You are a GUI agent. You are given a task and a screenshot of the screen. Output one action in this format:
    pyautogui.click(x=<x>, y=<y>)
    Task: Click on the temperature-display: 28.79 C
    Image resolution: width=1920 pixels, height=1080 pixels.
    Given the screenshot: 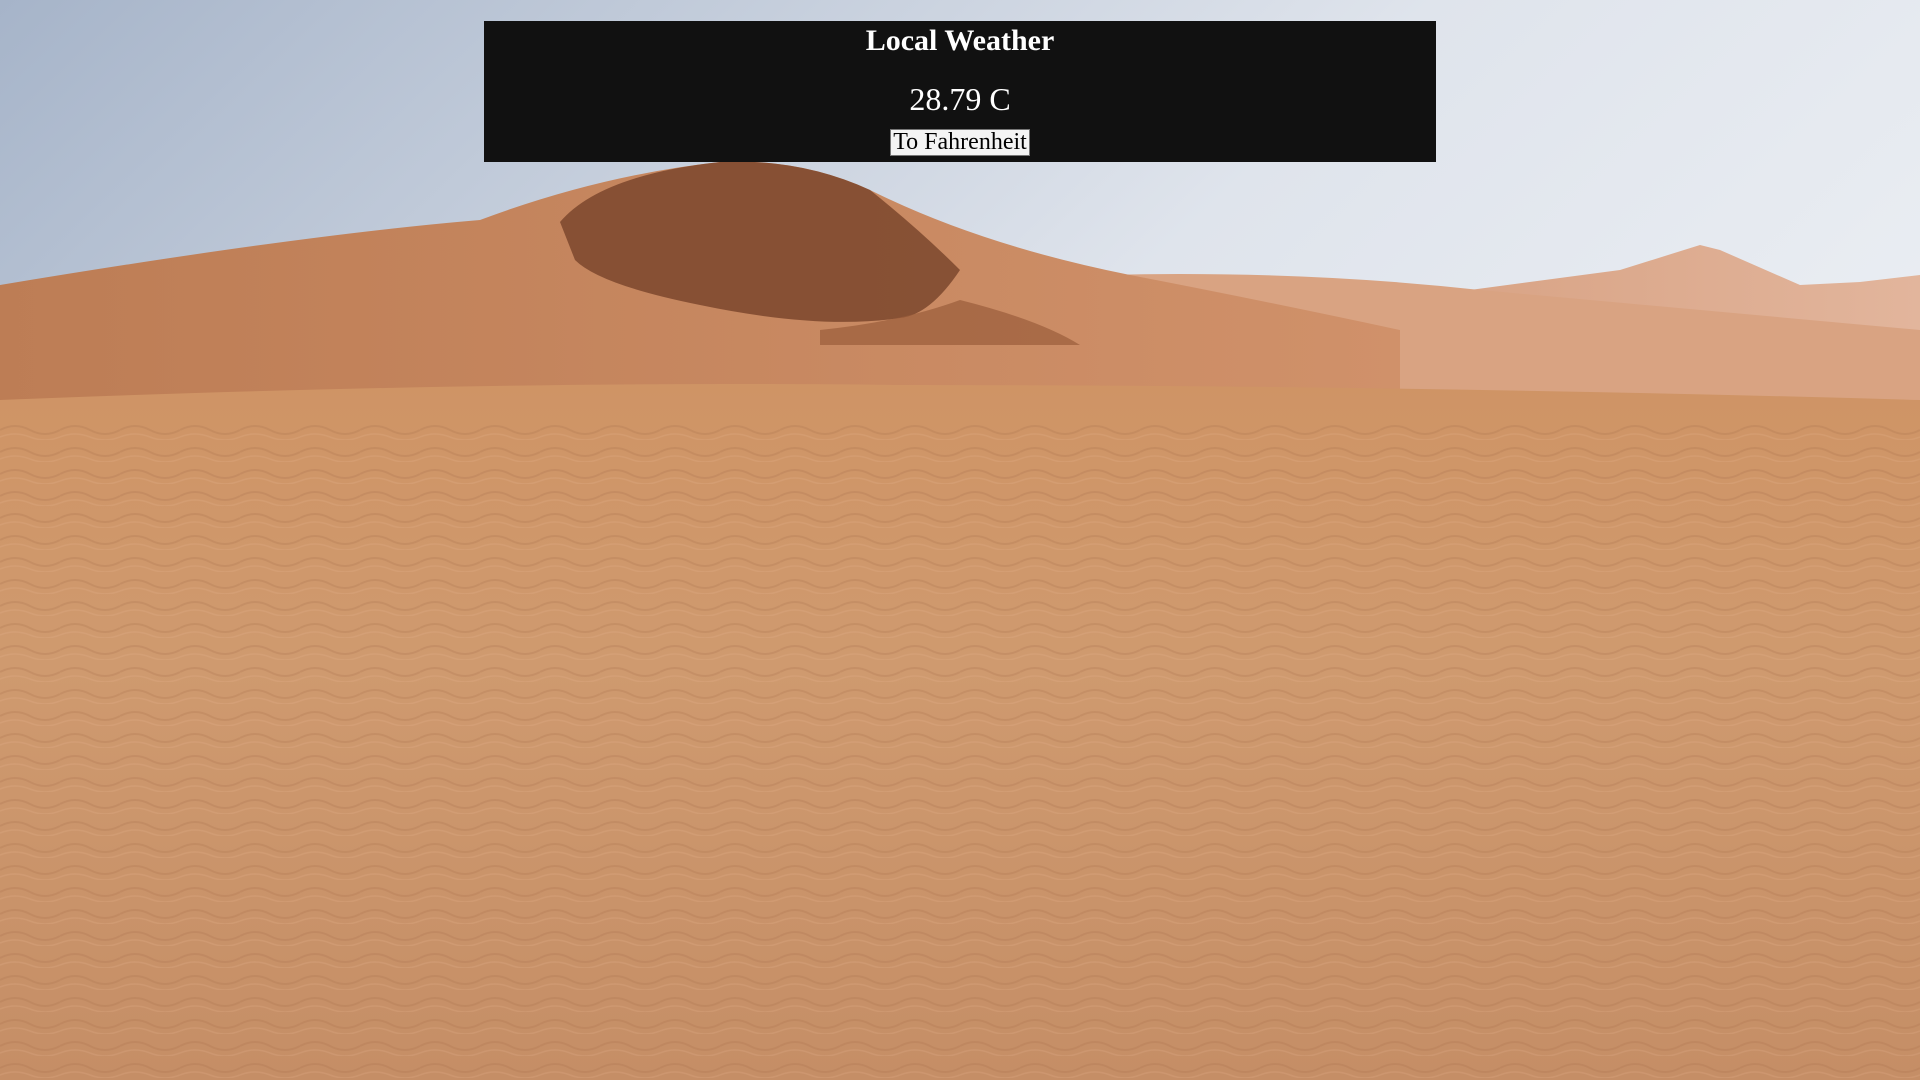 What is the action you would take?
    pyautogui.click(x=960, y=99)
    